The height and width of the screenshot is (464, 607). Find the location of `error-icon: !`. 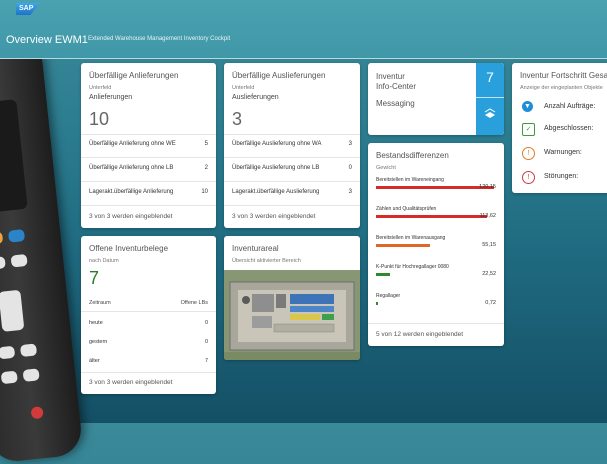

error-icon: ! is located at coordinates (528, 177).